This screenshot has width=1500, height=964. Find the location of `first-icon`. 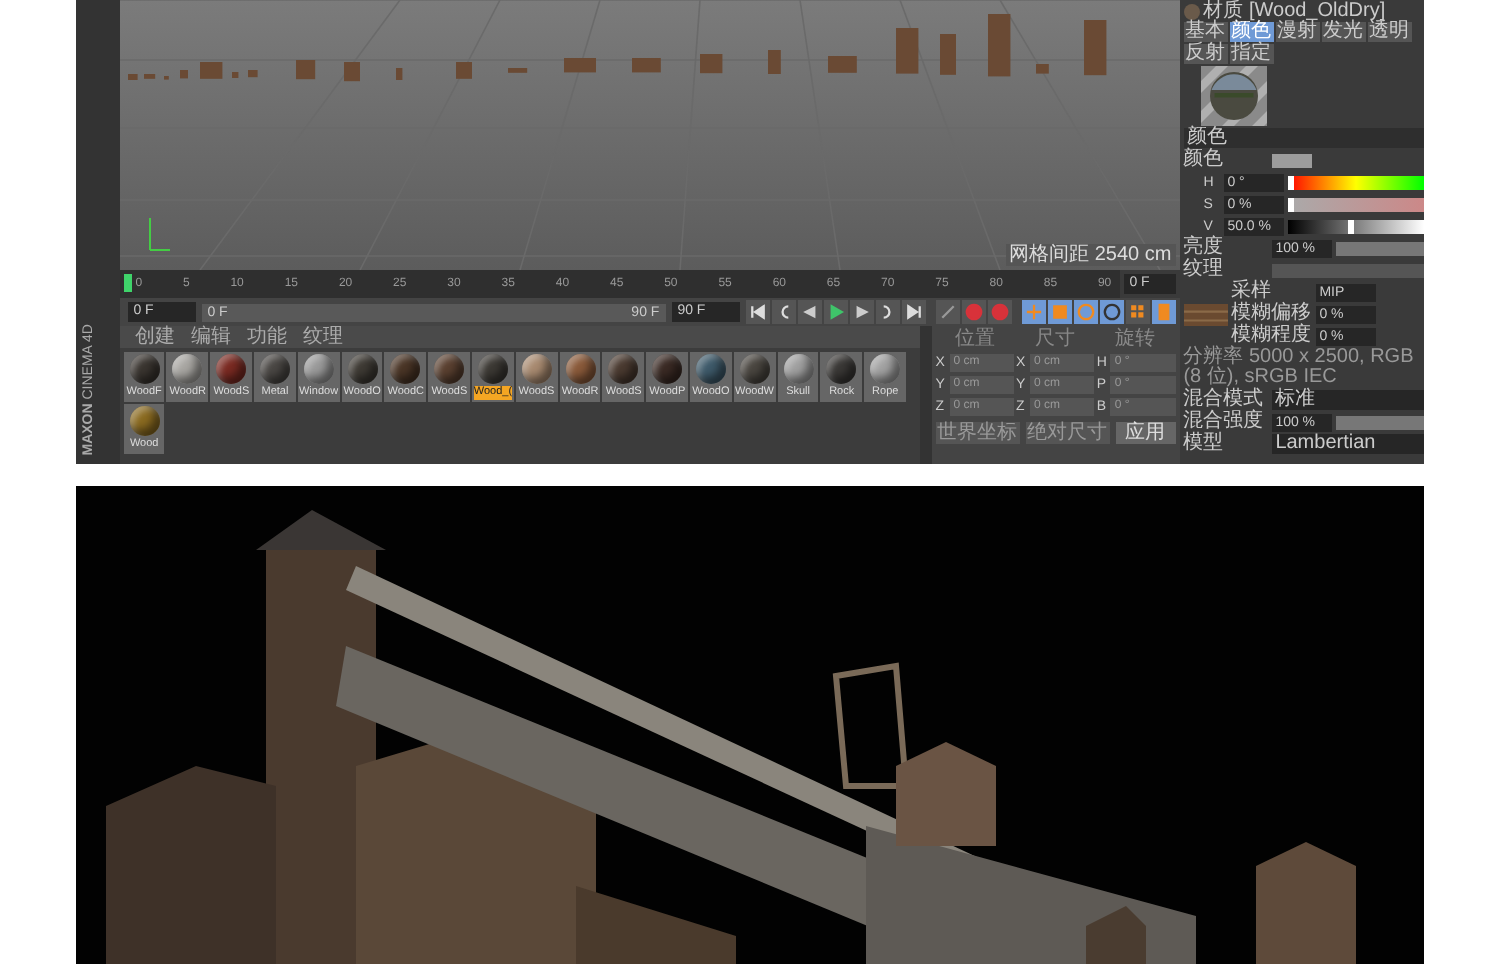

first-icon is located at coordinates (757, 312).